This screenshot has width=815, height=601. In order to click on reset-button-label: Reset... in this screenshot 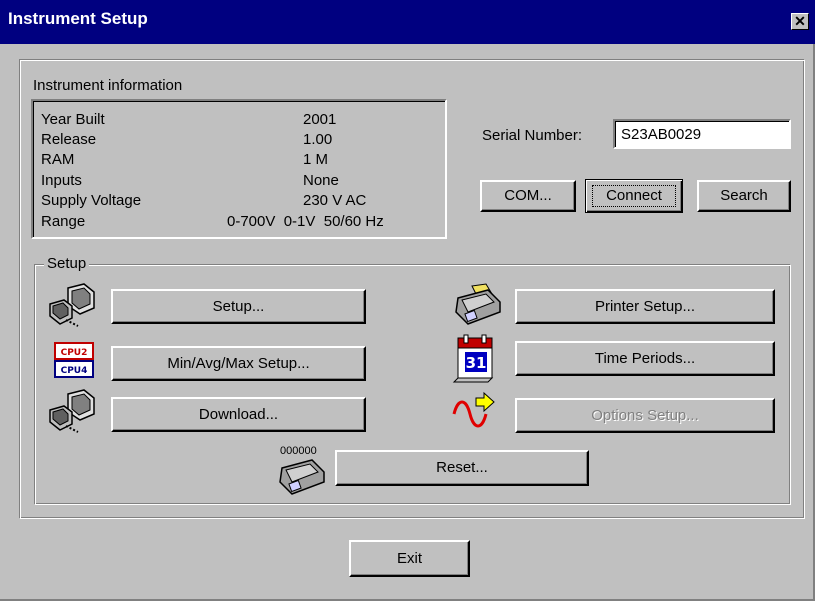, I will do `click(462, 467)`.